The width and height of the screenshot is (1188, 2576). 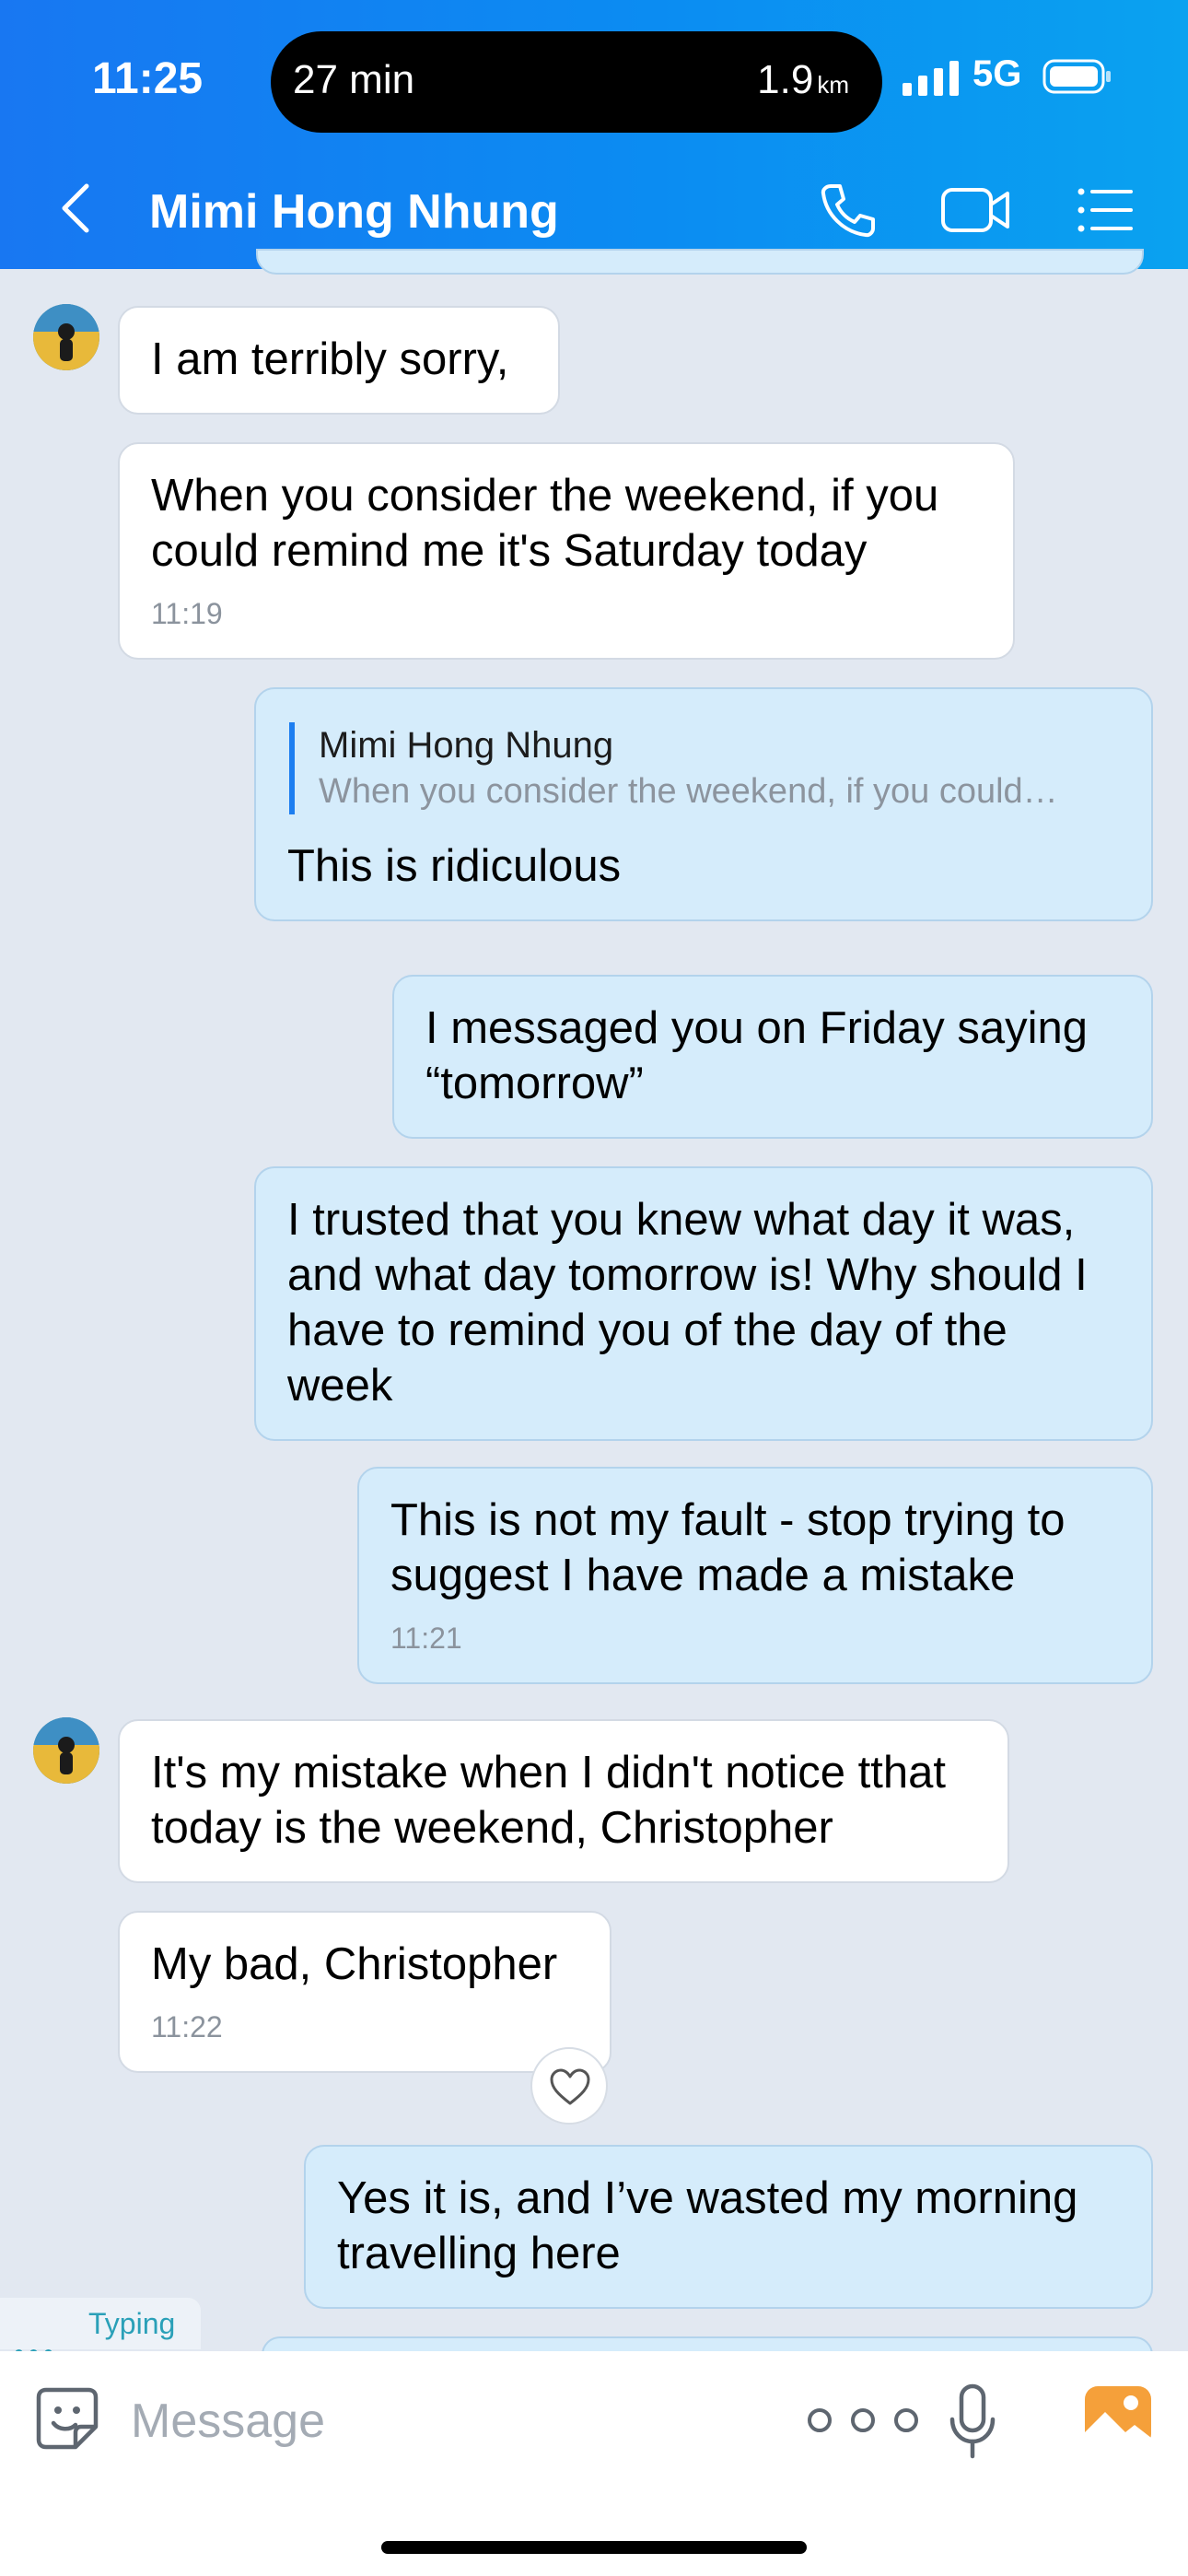 I want to click on battery-icon, so click(x=1076, y=76).